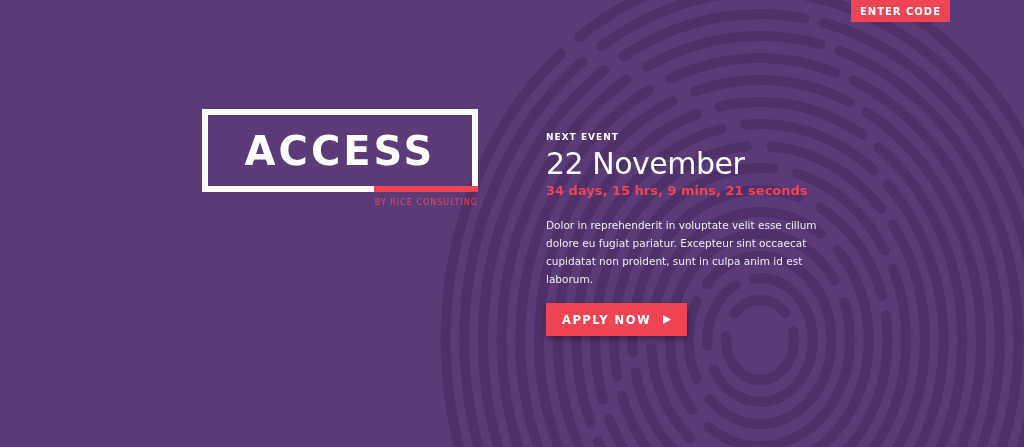 This screenshot has height=447, width=1024. What do you see at coordinates (667, 319) in the screenshot?
I see `play-icon` at bounding box center [667, 319].